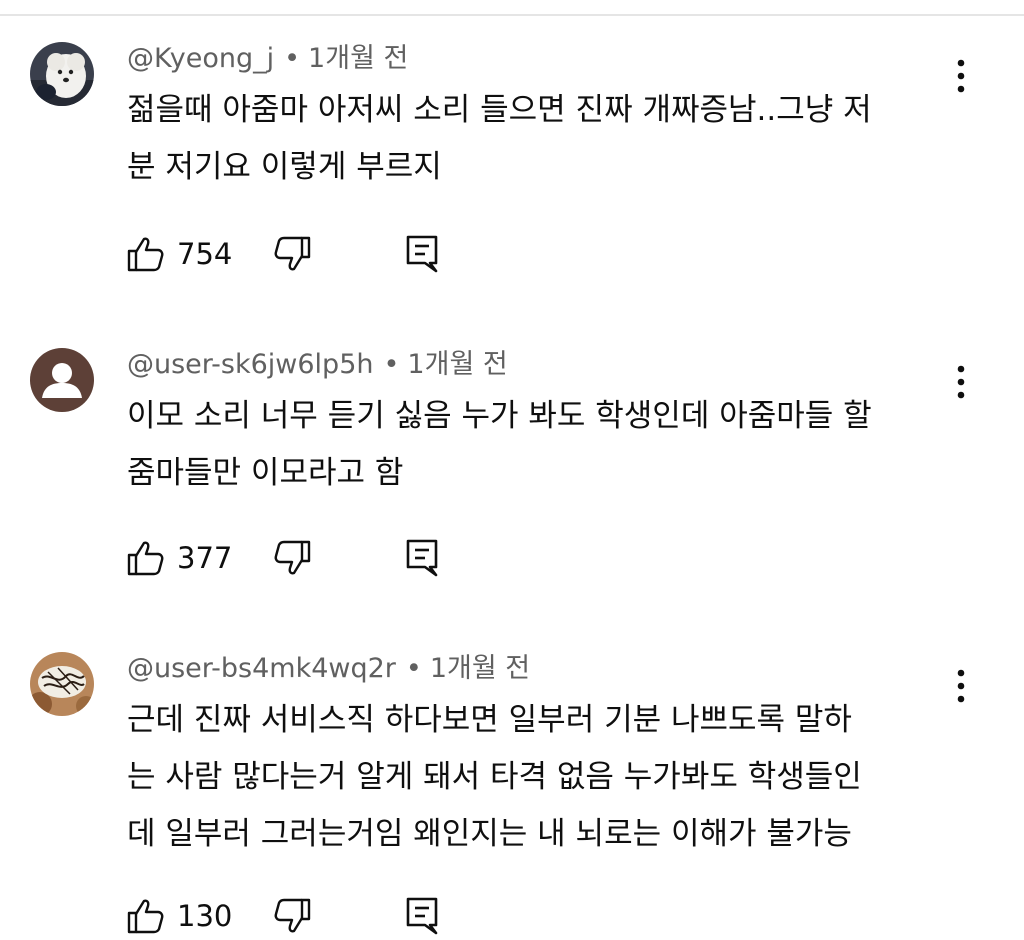  I want to click on comment-text-line: 데 일부러 그러는거임 왜인지는 내 뇌로는 이해가 불가능, so click(489, 834).